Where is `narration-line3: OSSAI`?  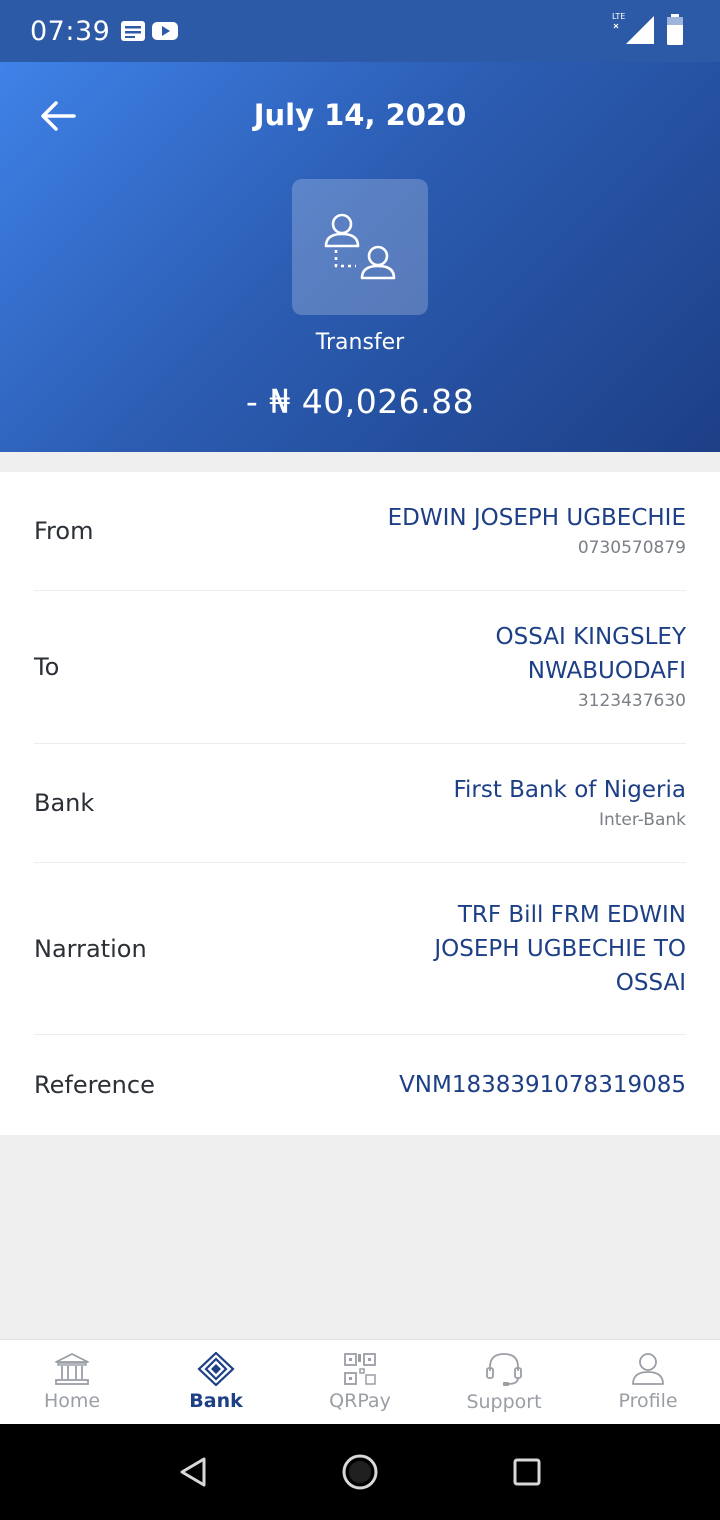 narration-line3: OSSAI is located at coordinates (650, 982).